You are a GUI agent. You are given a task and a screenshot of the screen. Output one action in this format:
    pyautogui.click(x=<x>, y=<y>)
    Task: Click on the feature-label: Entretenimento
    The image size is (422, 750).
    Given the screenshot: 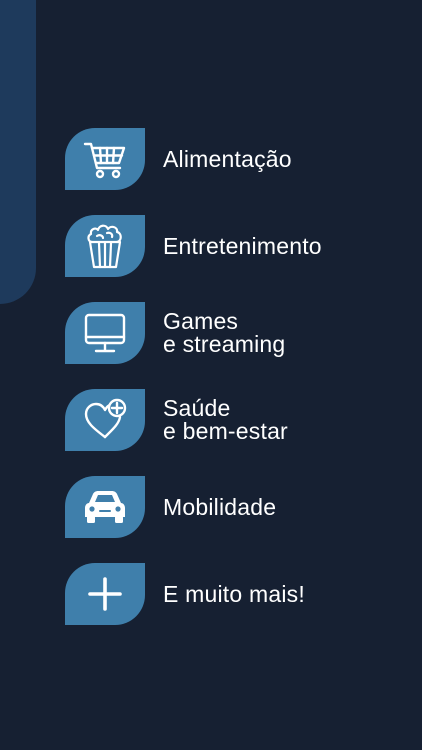 What is the action you would take?
    pyautogui.click(x=242, y=245)
    